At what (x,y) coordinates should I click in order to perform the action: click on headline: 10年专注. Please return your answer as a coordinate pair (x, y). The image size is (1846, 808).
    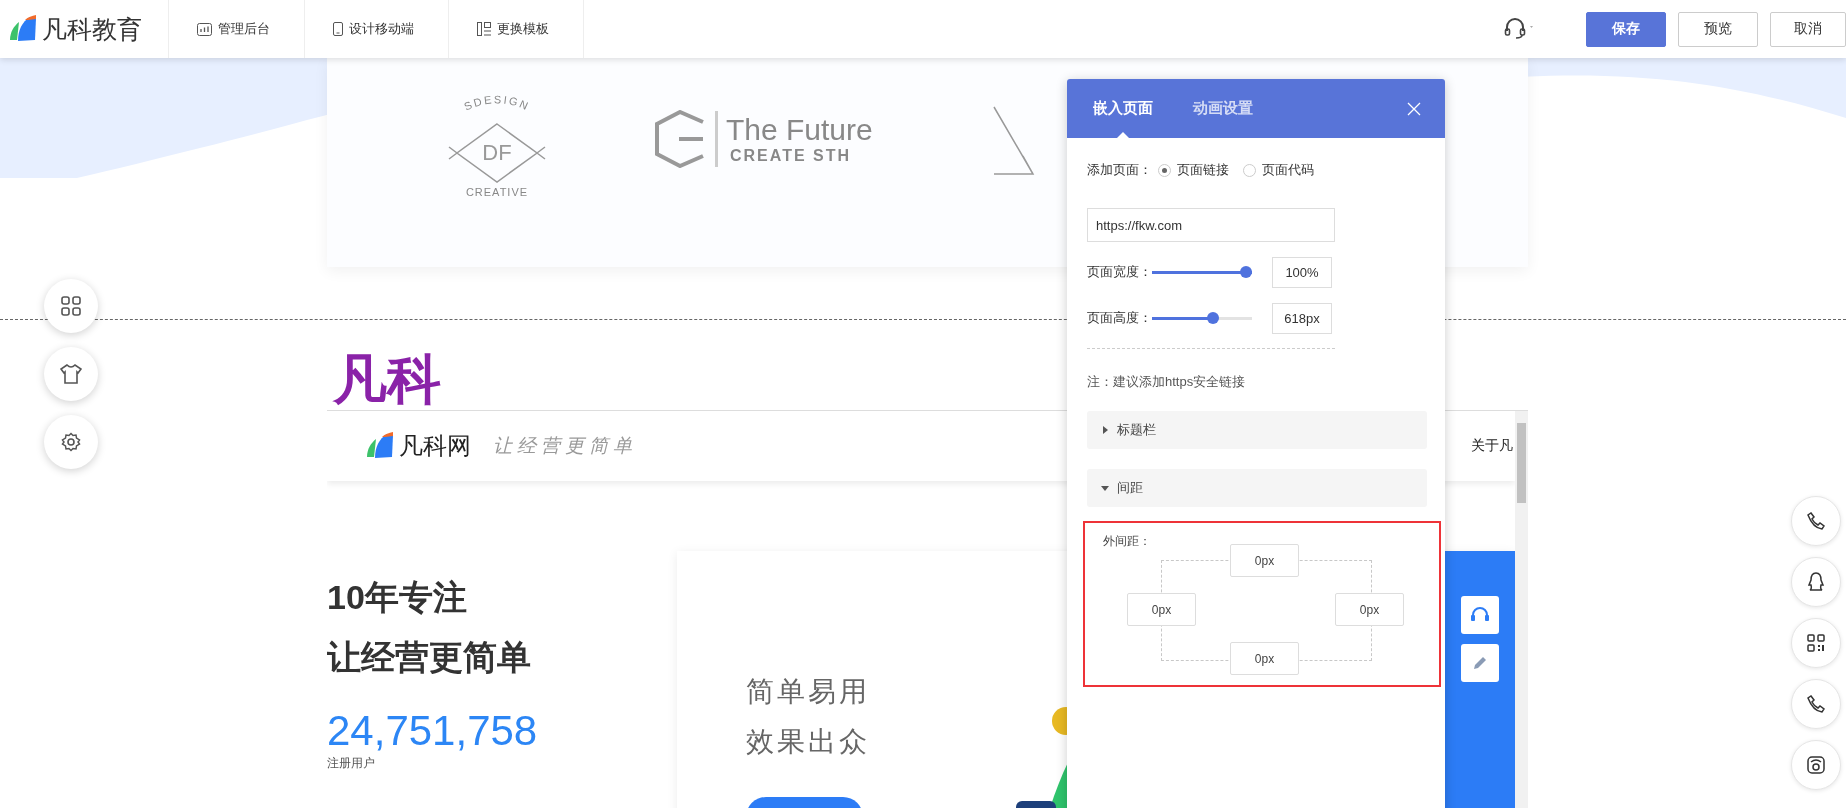
    Looking at the image, I should click on (397, 597).